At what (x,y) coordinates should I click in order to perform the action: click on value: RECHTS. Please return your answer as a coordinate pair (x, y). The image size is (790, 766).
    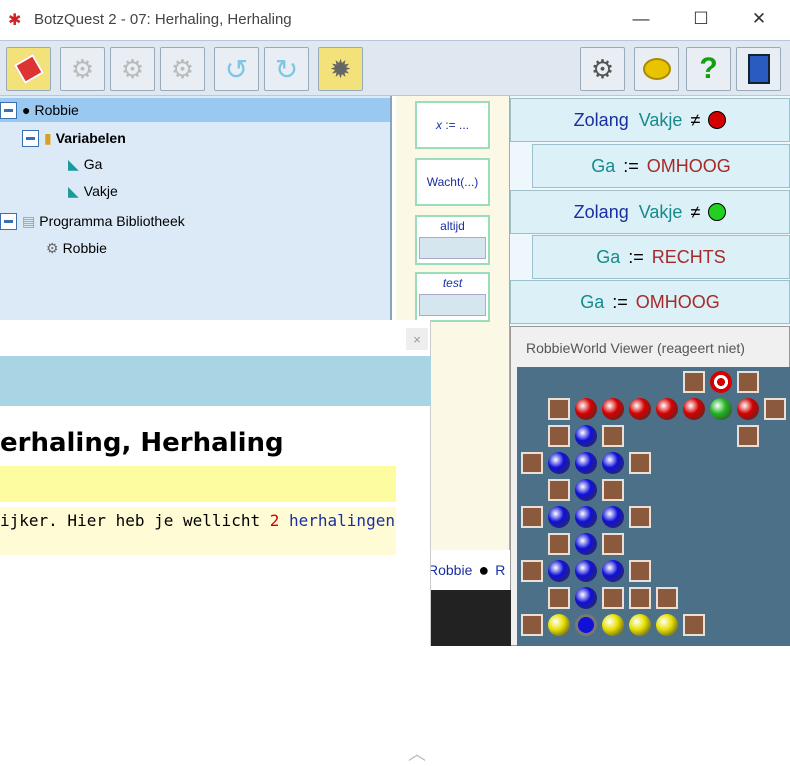
    Looking at the image, I should click on (688, 256).